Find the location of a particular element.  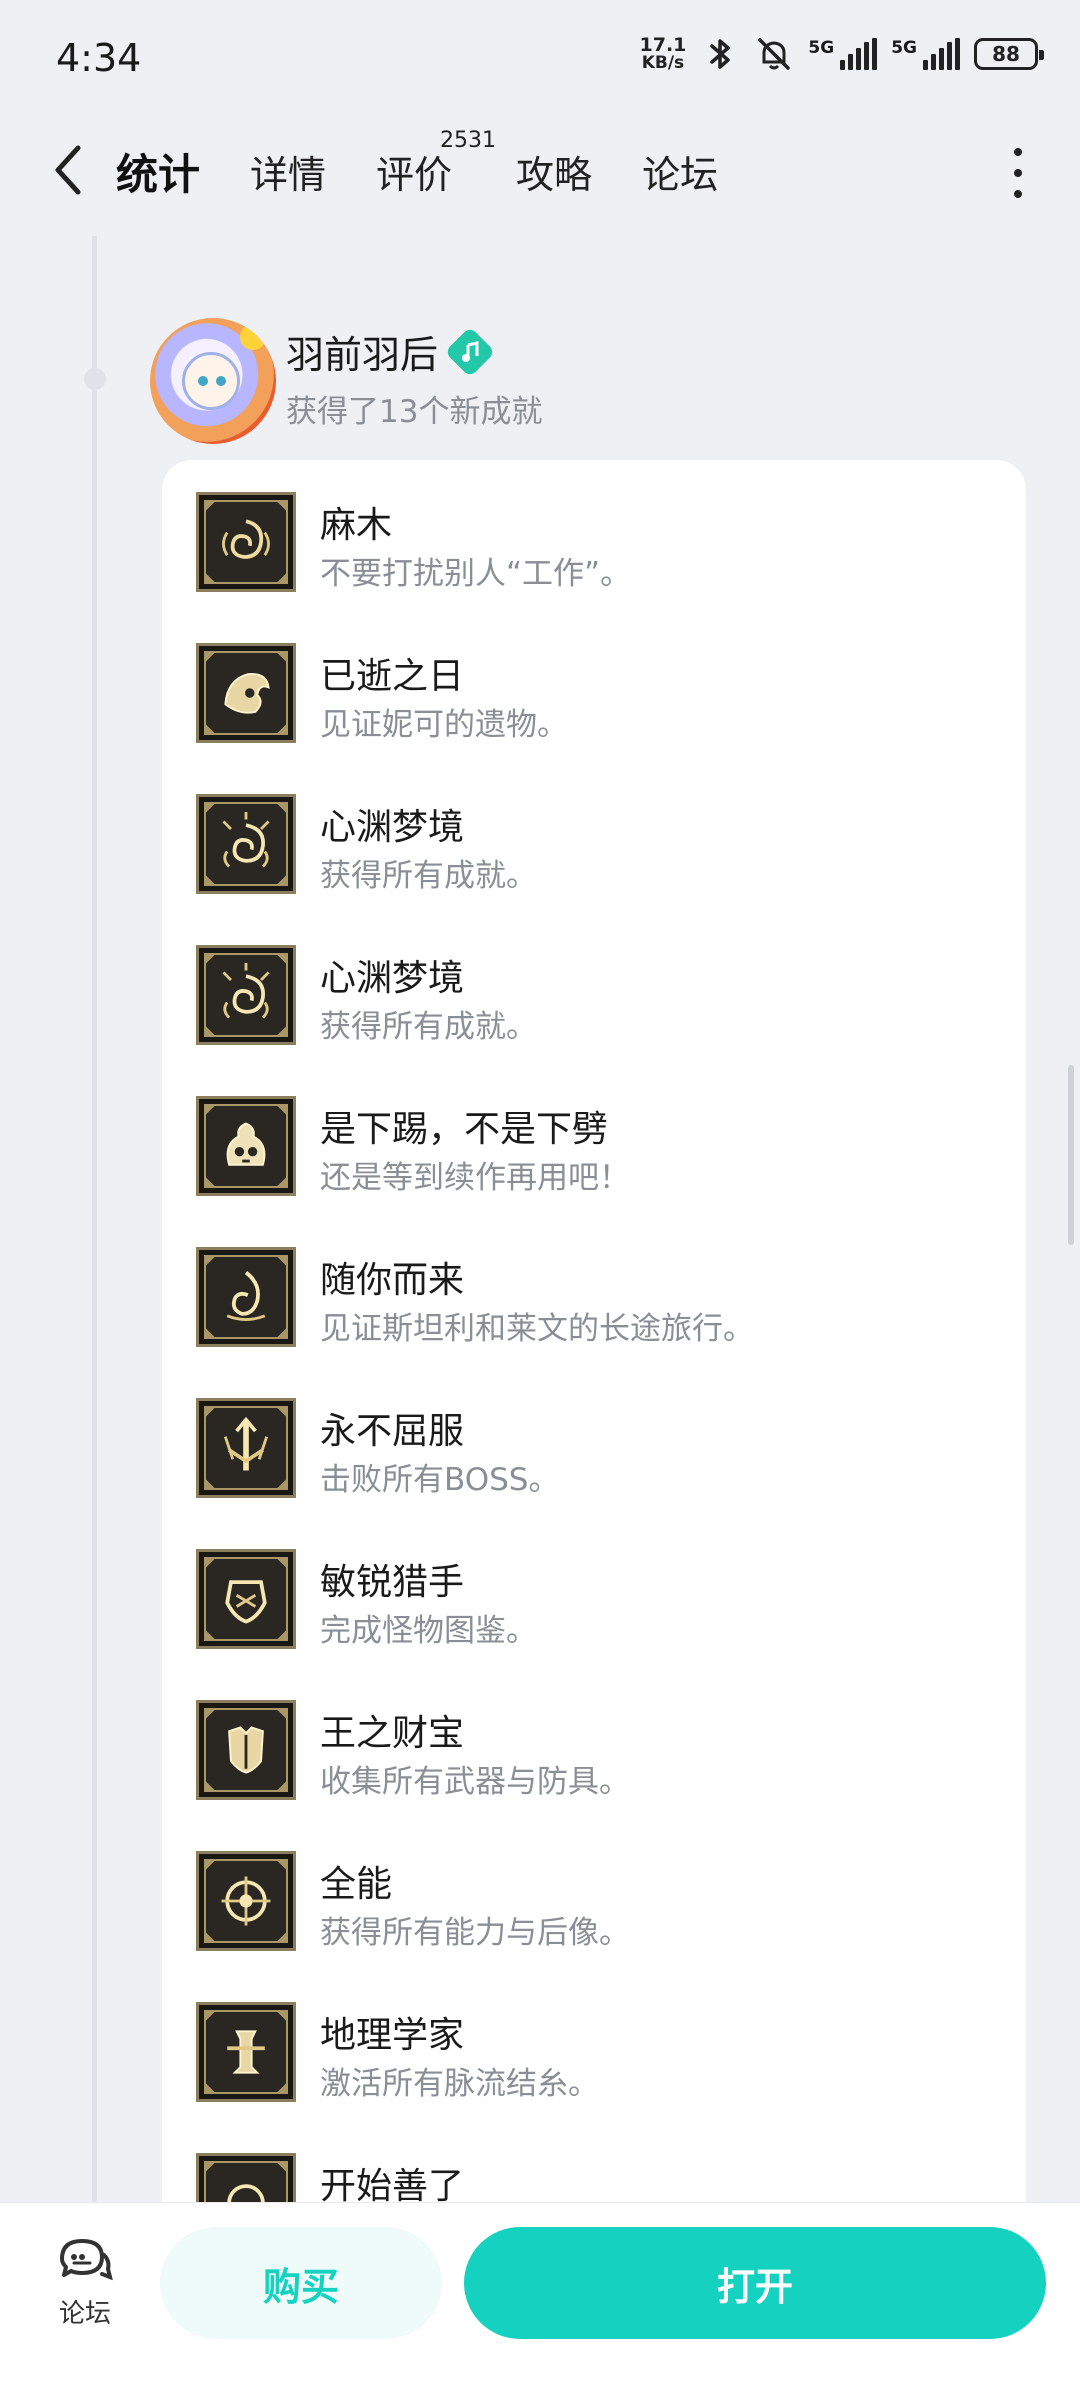

open-button: 打开 is located at coordinates (755, 2283).